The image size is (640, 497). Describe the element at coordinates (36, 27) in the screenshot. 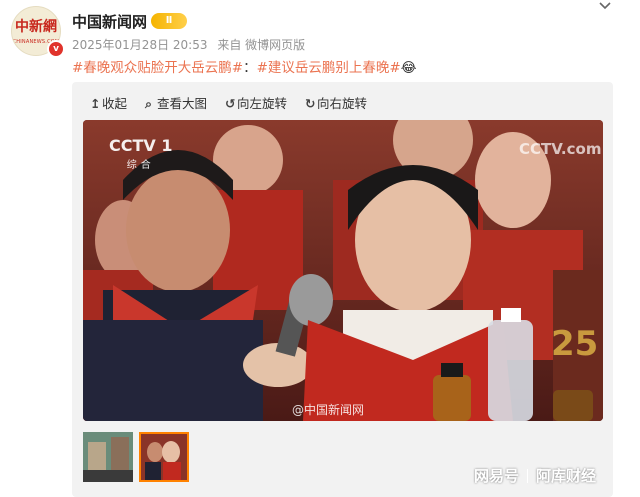

I see `avatar-logo-text: 中新網` at that location.